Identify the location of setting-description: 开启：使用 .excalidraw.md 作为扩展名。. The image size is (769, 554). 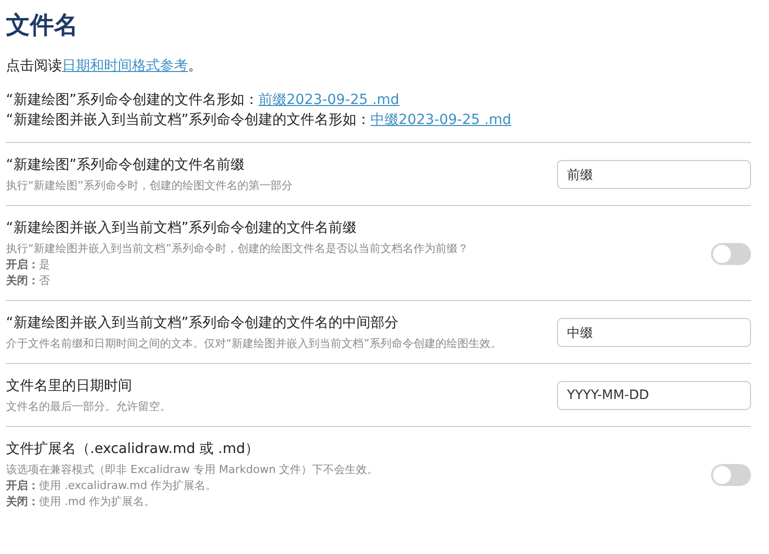
(112, 486).